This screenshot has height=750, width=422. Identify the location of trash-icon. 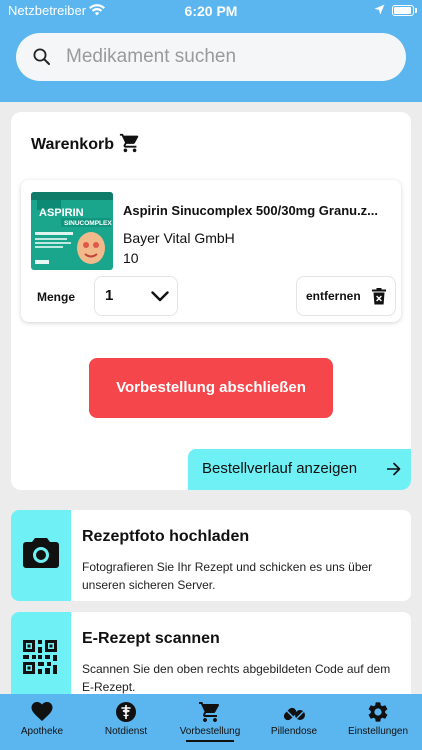
(379, 296).